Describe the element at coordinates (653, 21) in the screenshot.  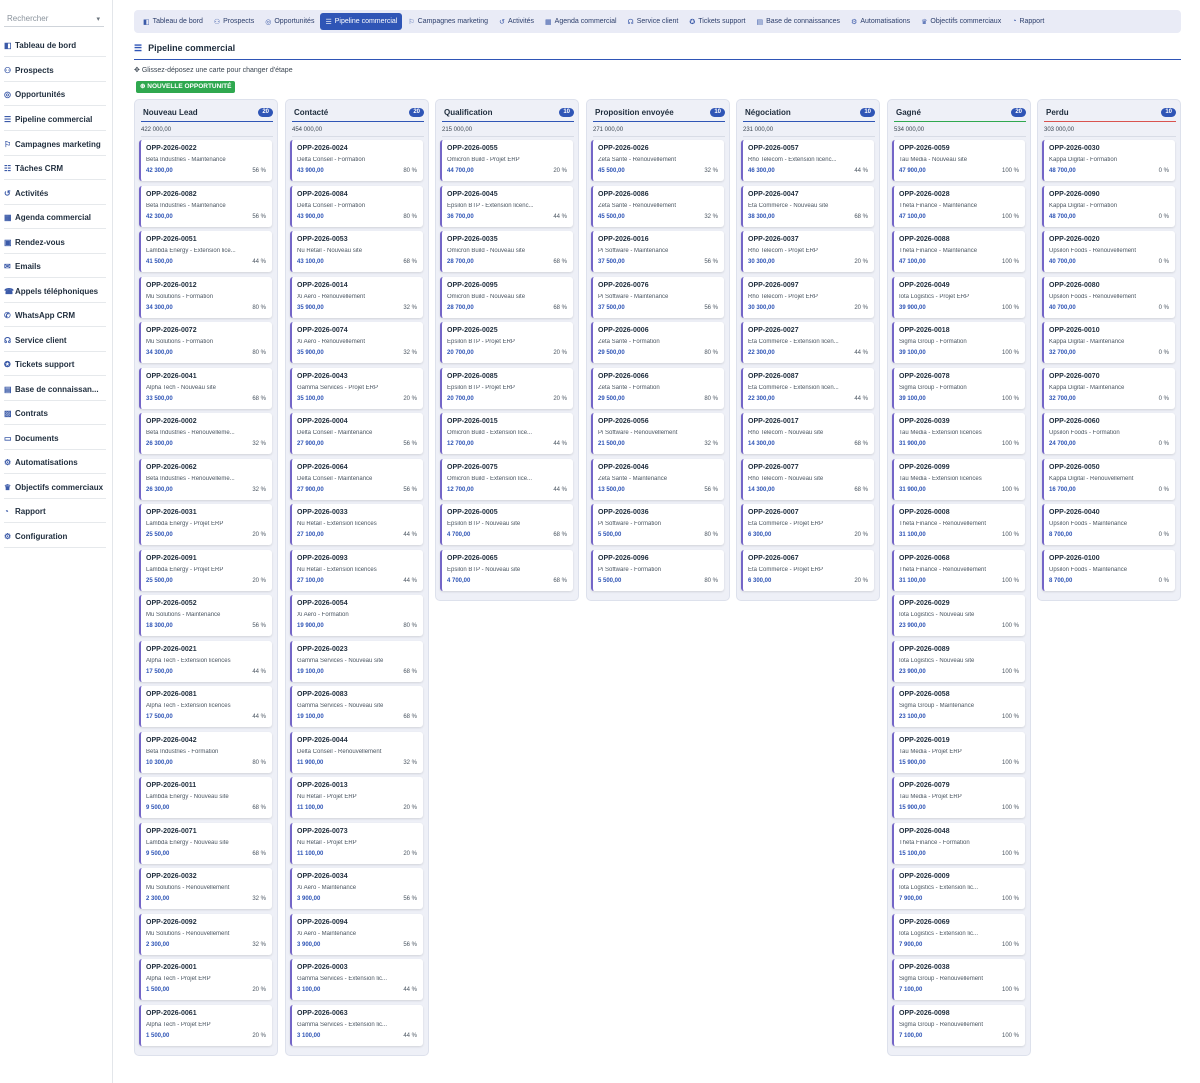
I see `tab-service-client: ☊ Service client` at that location.